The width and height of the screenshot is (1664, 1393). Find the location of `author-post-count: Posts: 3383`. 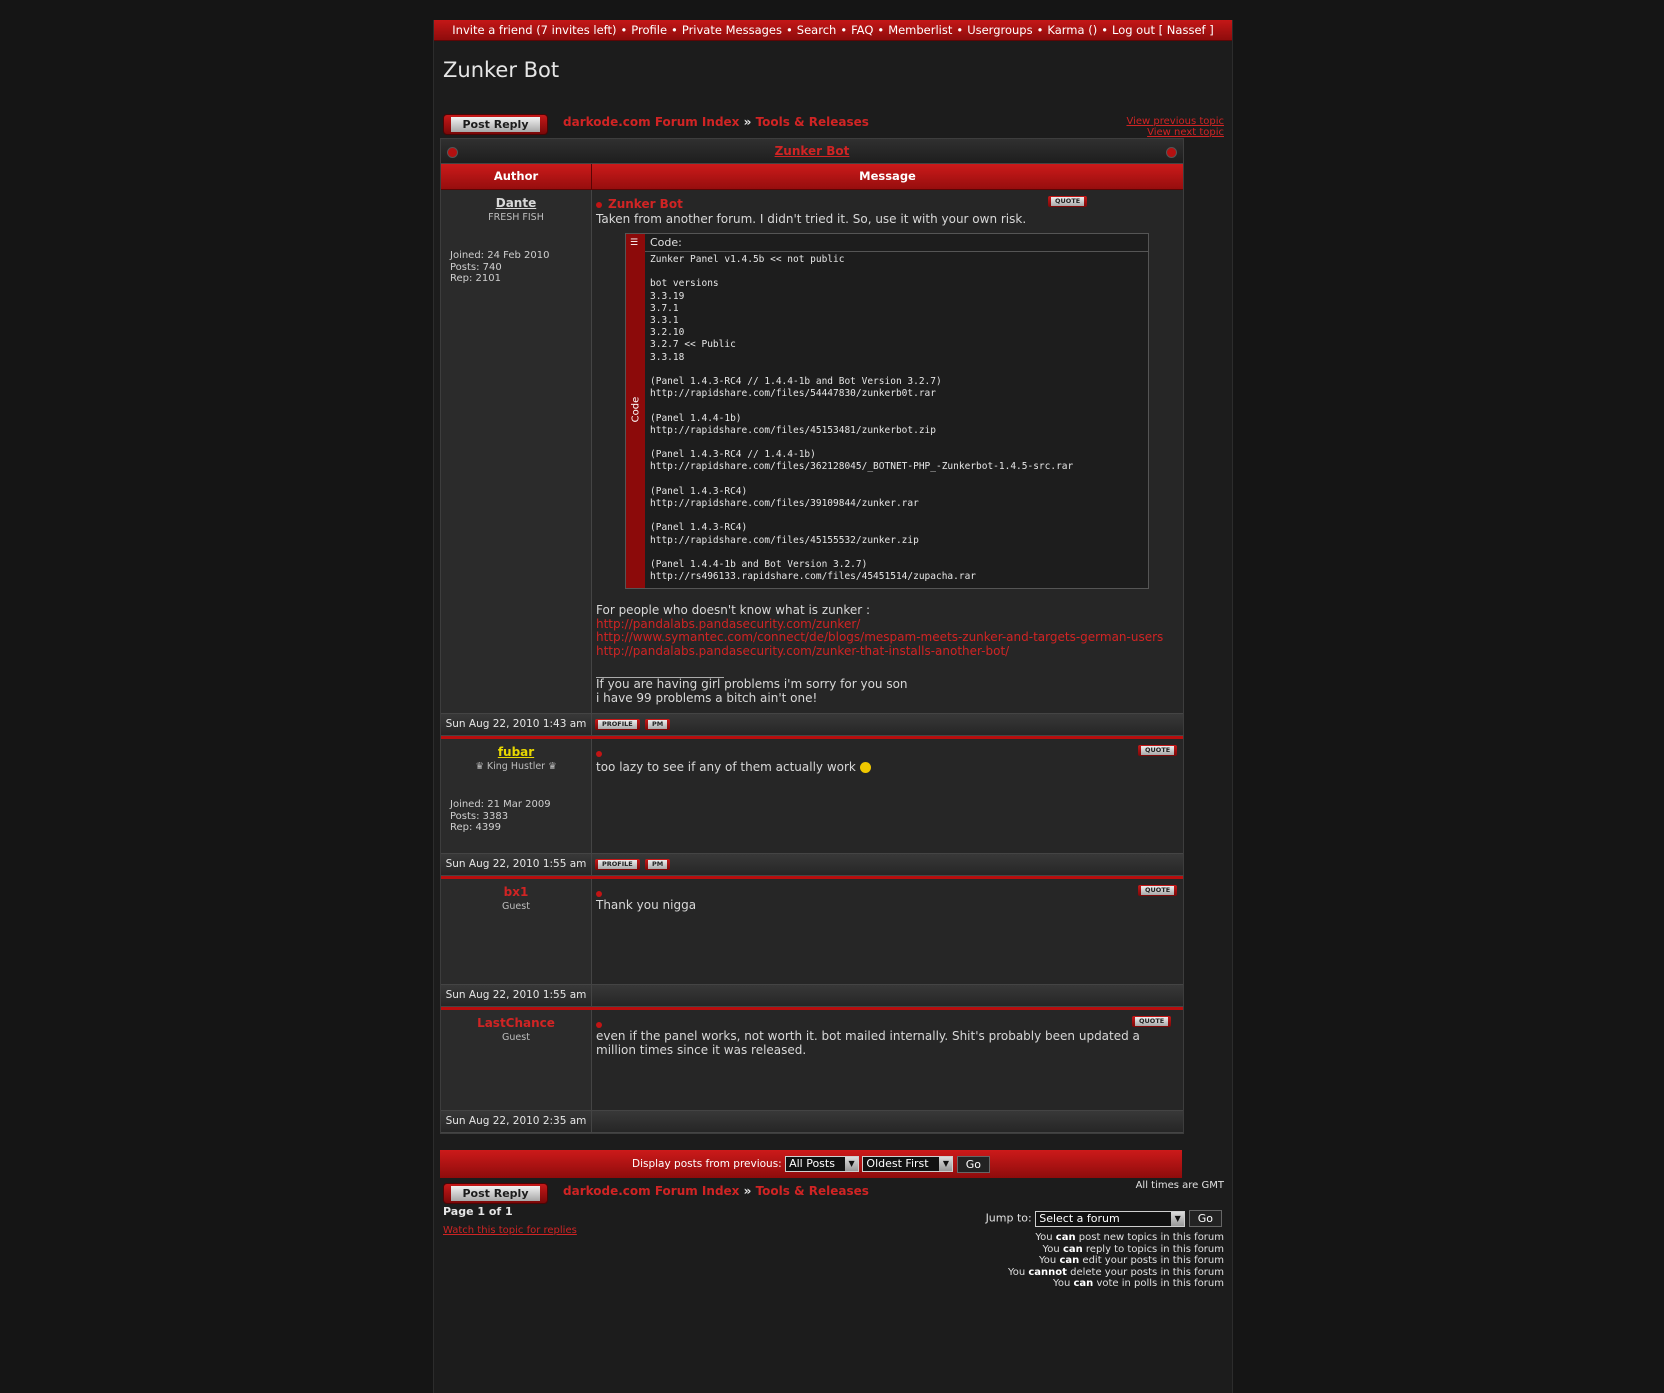

author-post-count: Posts: 3383 is located at coordinates (479, 816).